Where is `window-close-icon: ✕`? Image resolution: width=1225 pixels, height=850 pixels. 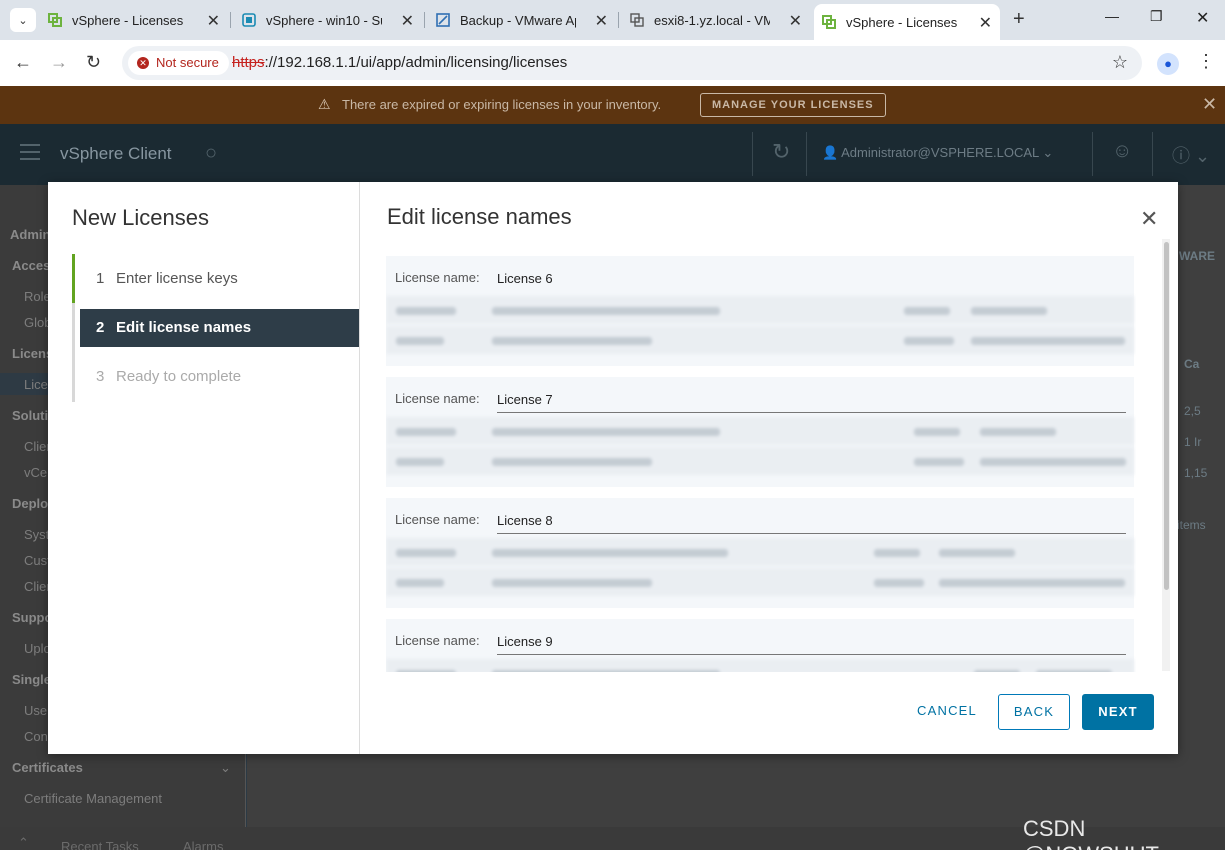 window-close-icon: ✕ is located at coordinates (1202, 18).